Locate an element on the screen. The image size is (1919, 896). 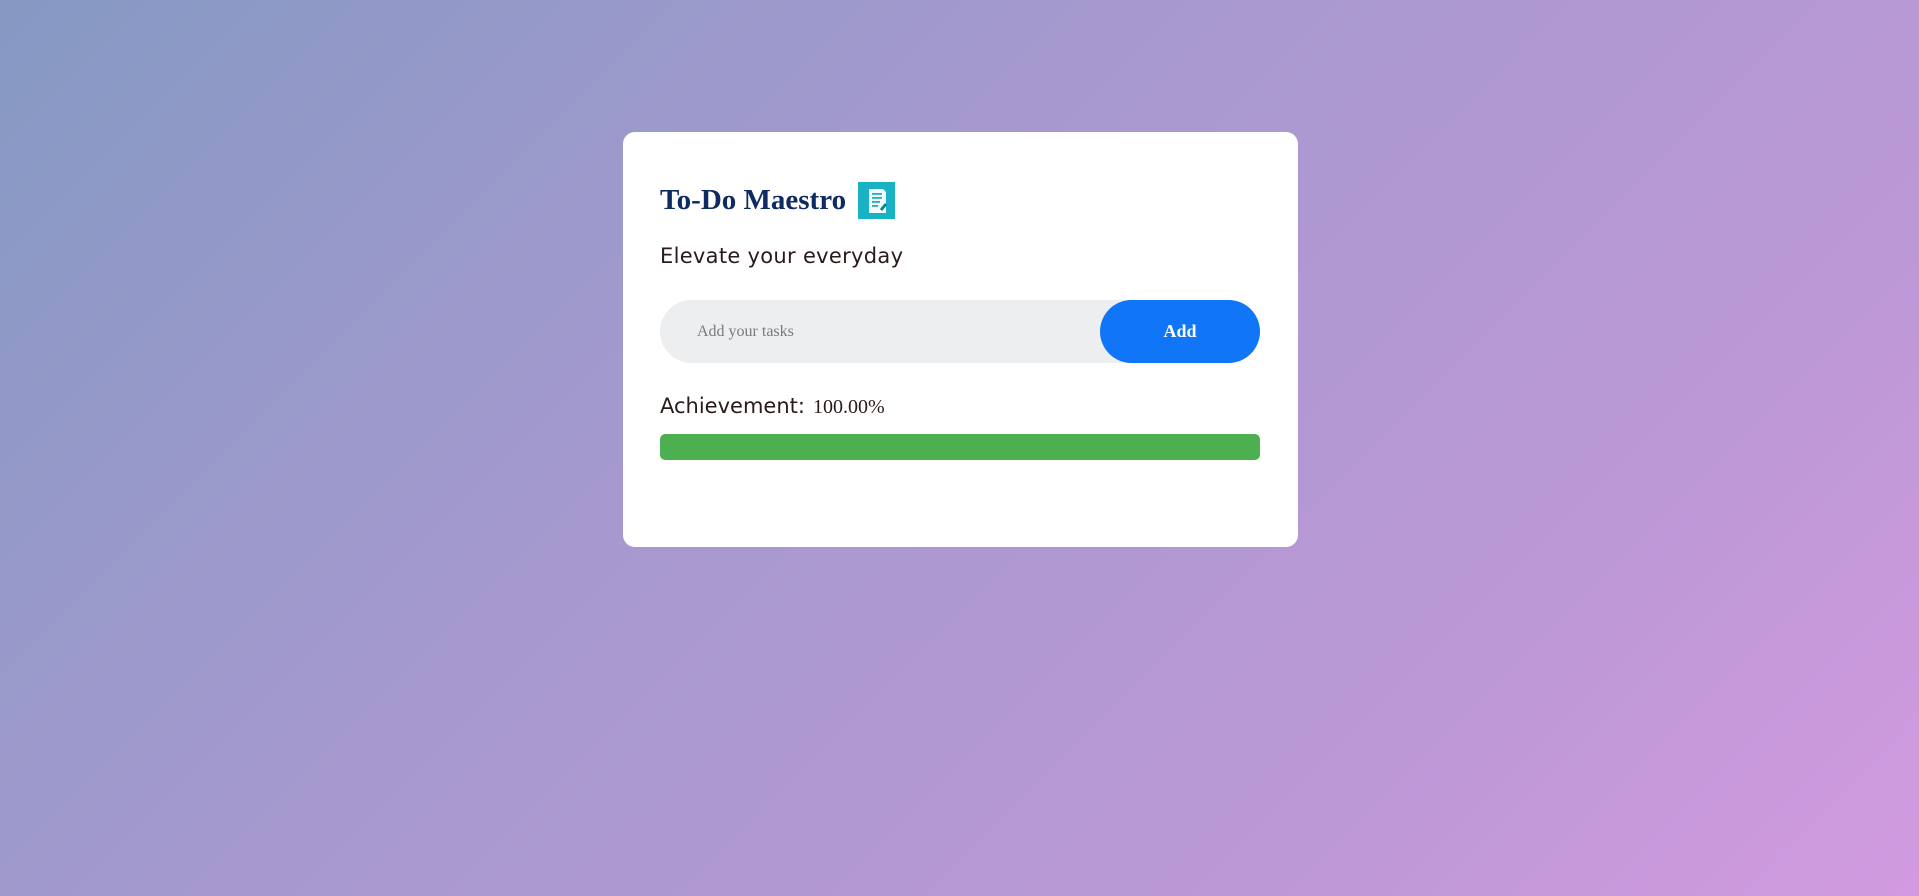
subtitle: Elevate your everyday is located at coordinates (782, 256).